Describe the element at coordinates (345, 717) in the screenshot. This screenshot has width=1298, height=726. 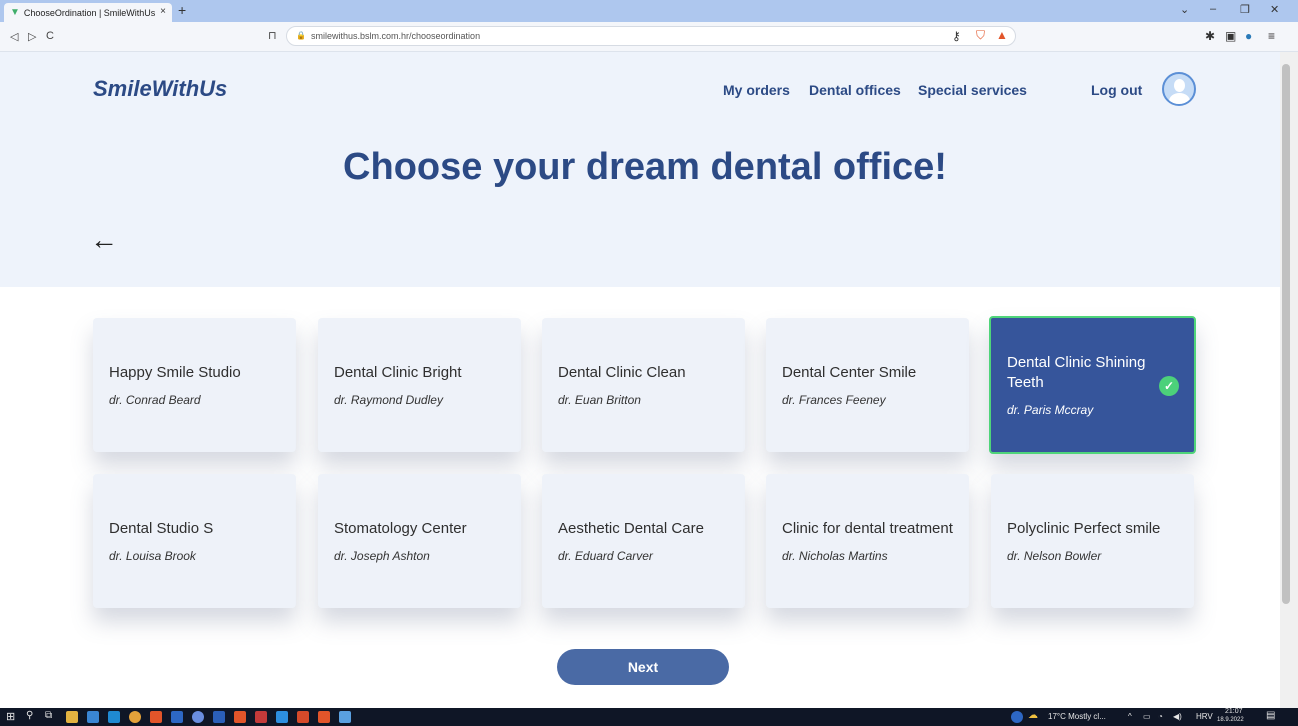
I see `notepad-icon` at that location.